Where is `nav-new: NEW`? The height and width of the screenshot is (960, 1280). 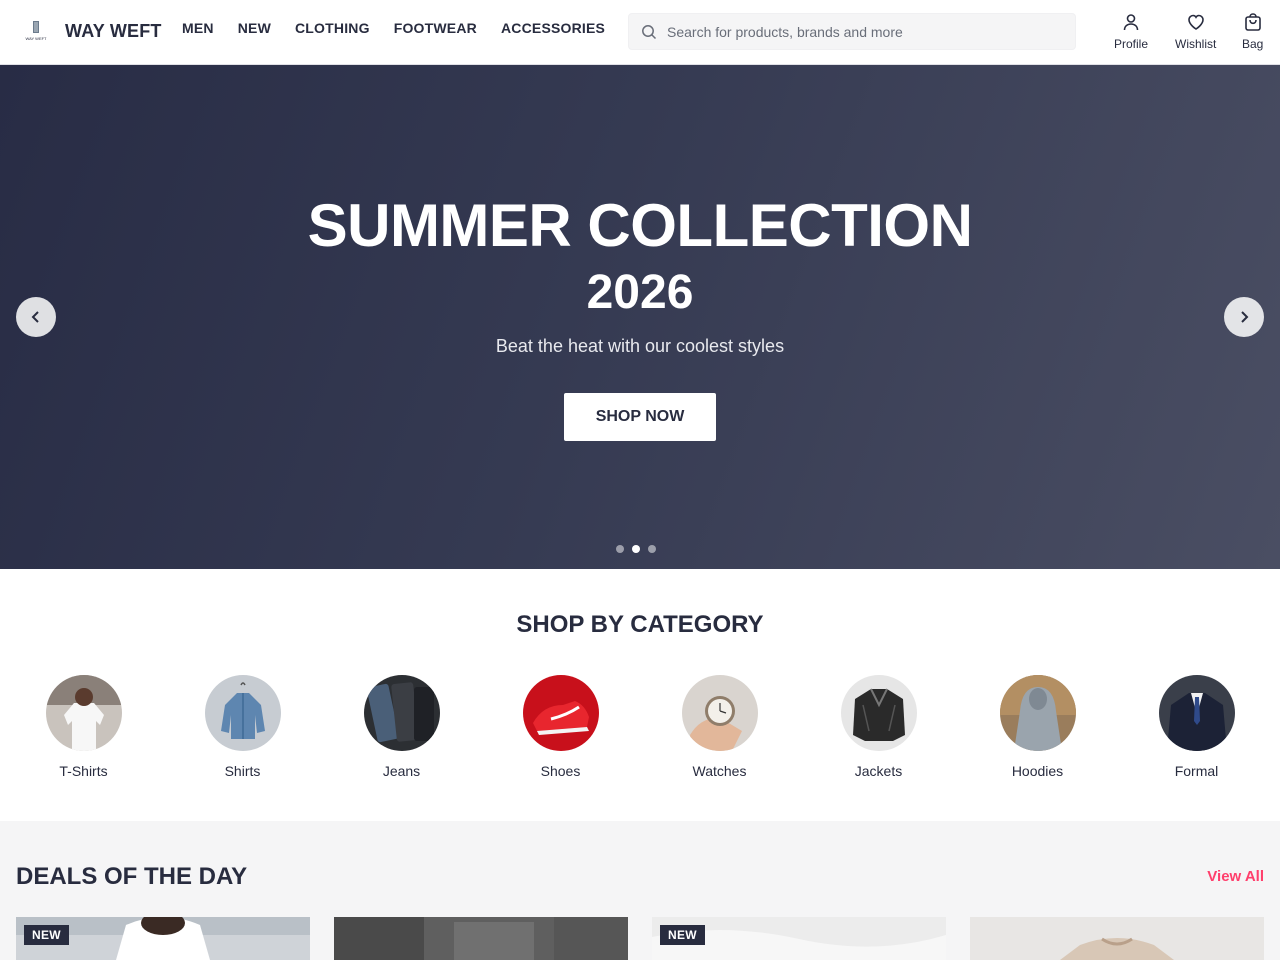 nav-new: NEW is located at coordinates (254, 28).